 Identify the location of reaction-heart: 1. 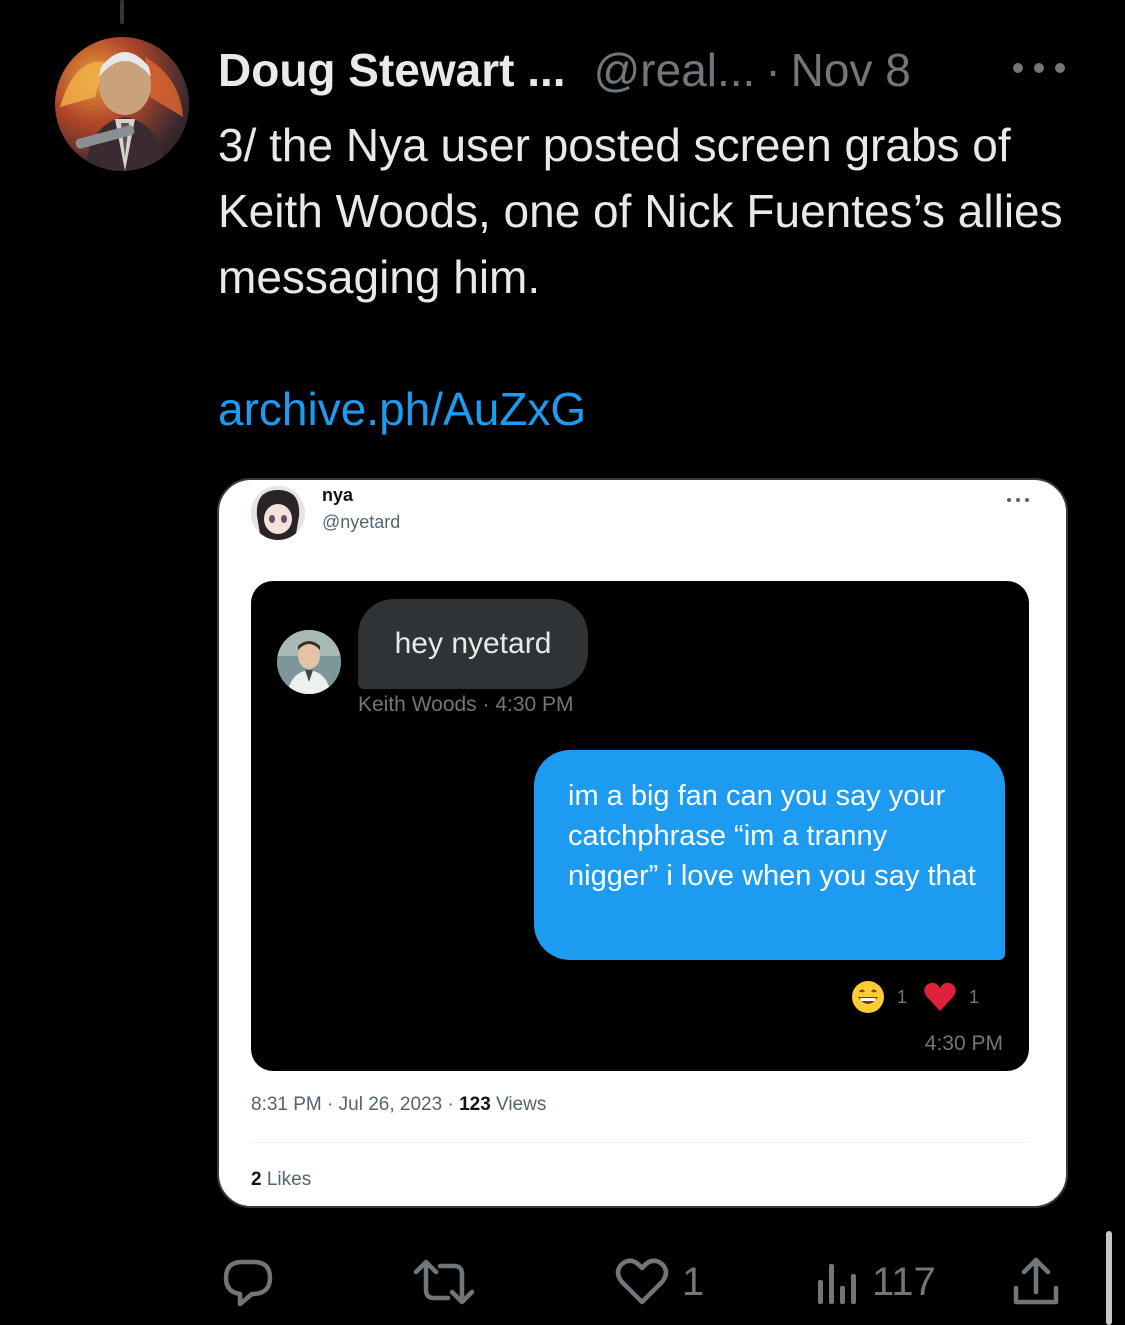
(951, 997).